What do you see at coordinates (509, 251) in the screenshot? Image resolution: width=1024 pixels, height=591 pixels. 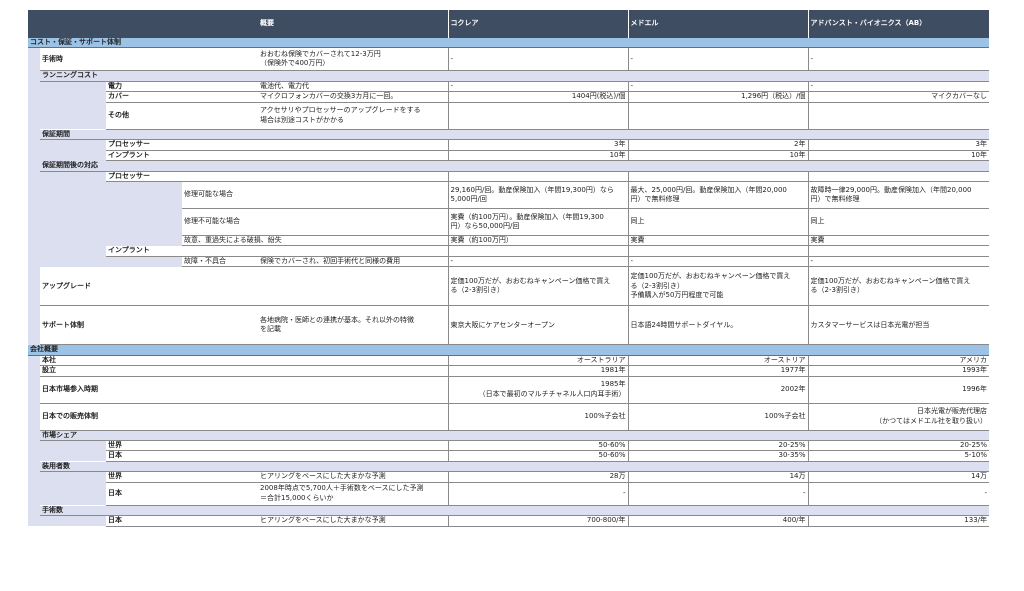 I see `table-row-after-implant: インプラント` at bounding box center [509, 251].